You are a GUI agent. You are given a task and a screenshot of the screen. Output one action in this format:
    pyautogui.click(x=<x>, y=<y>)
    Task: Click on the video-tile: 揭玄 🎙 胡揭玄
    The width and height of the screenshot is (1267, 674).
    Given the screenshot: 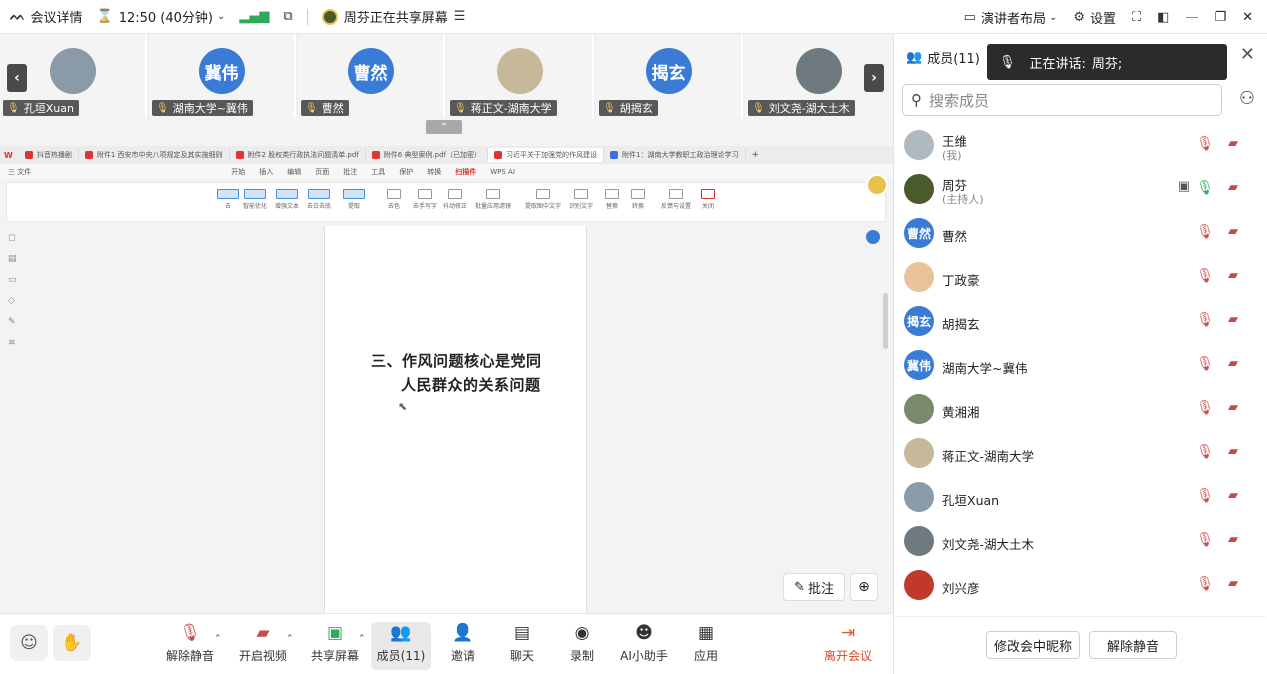 What is the action you would take?
    pyautogui.click(x=669, y=76)
    